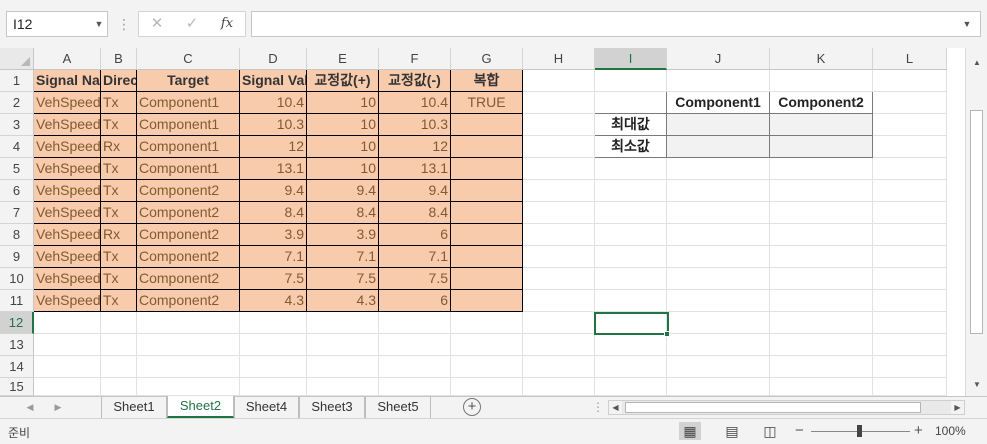  What do you see at coordinates (17, 367) in the screenshot?
I see `row-header-14: 14` at bounding box center [17, 367].